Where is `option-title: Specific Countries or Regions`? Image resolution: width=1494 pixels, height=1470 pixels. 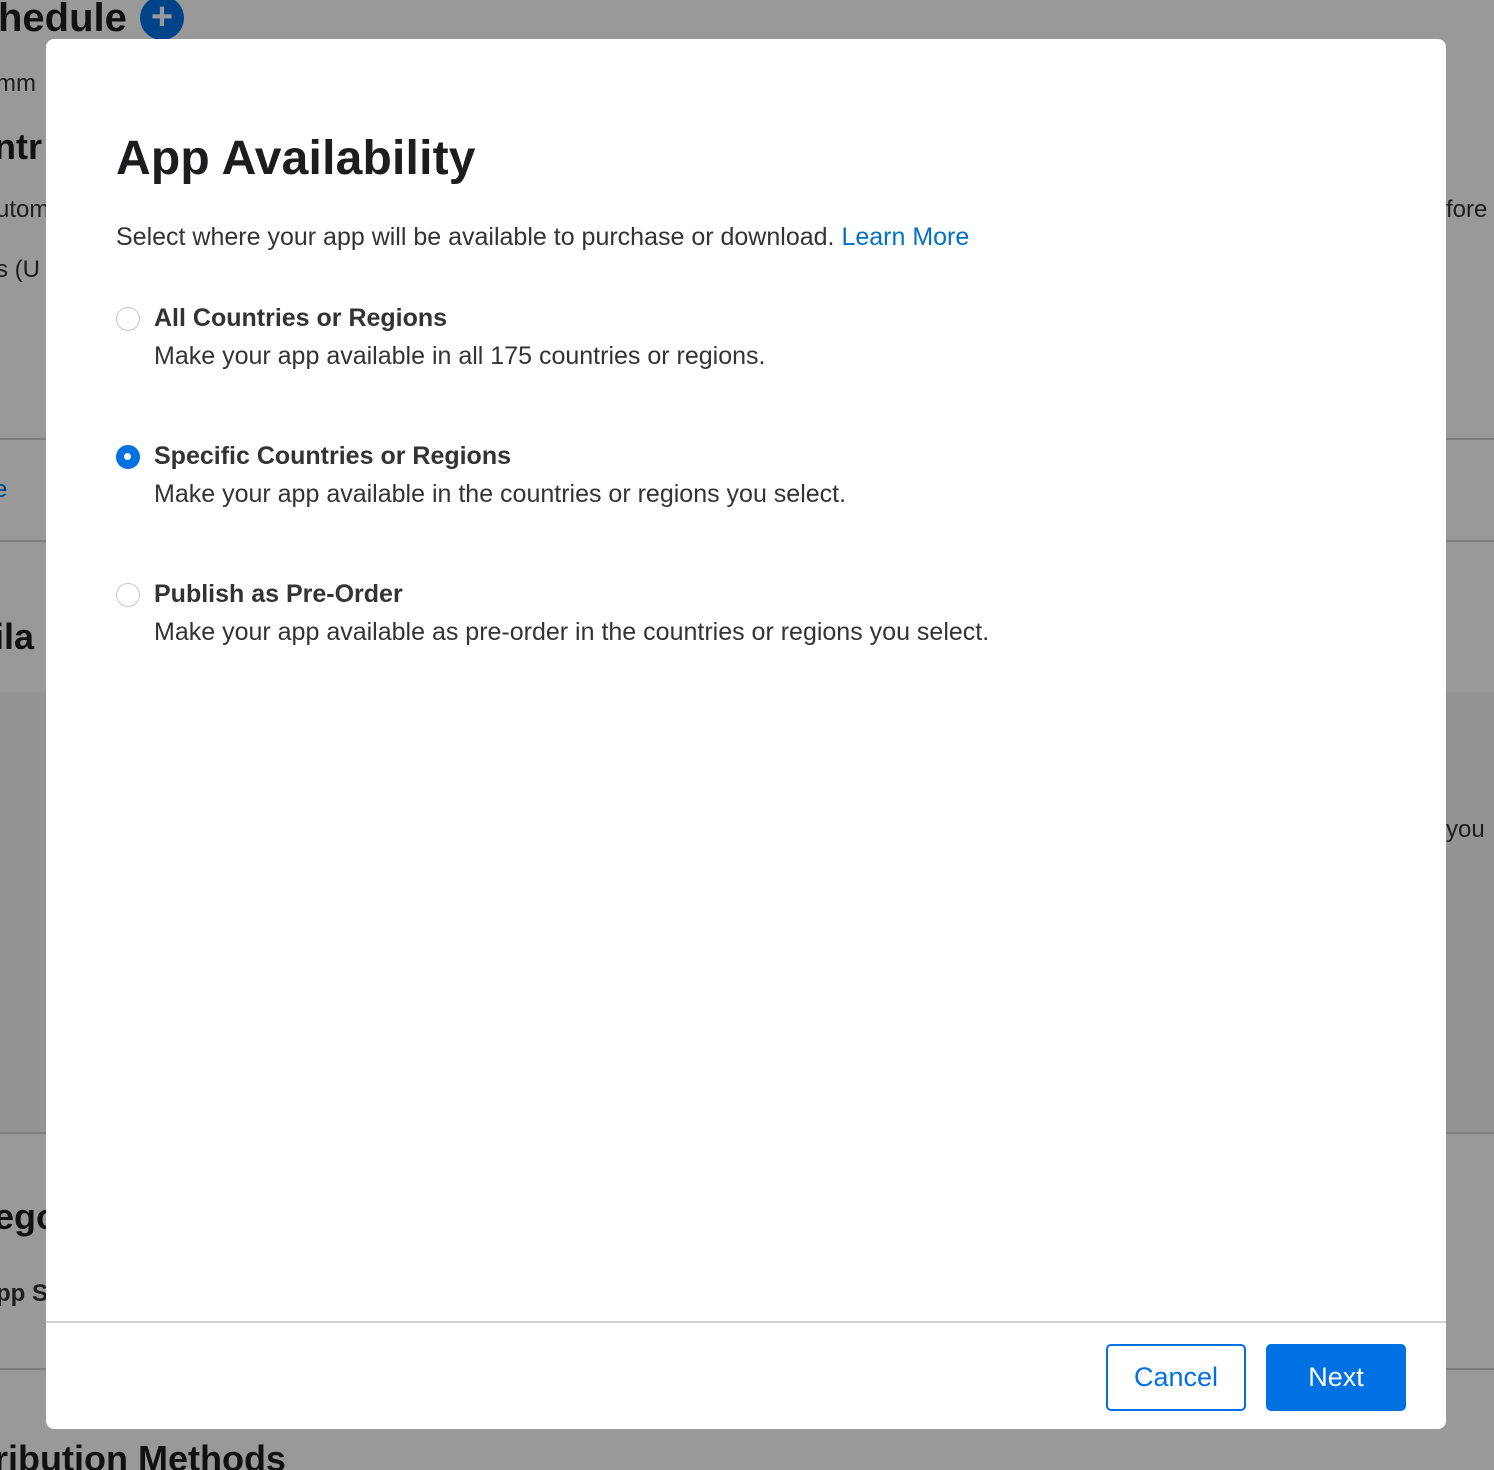 option-title: Specific Countries or Regions is located at coordinates (333, 456).